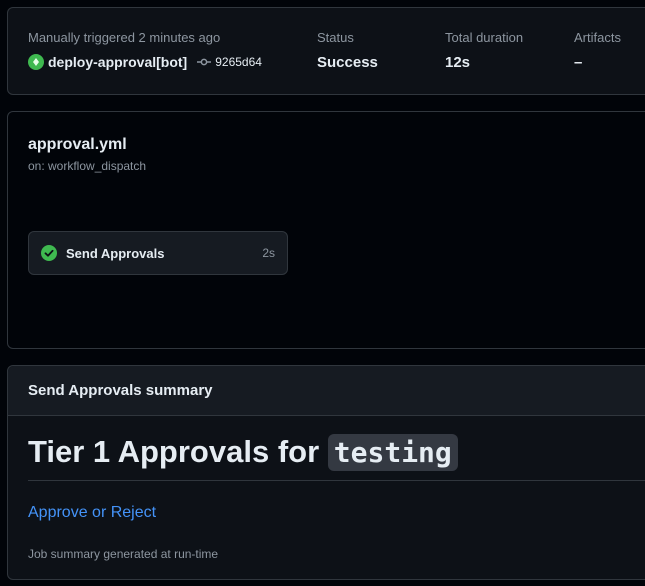 Image resolution: width=645 pixels, height=586 pixels. Describe the element at coordinates (597, 37) in the screenshot. I see `artifacts-label: Artifacts` at that location.